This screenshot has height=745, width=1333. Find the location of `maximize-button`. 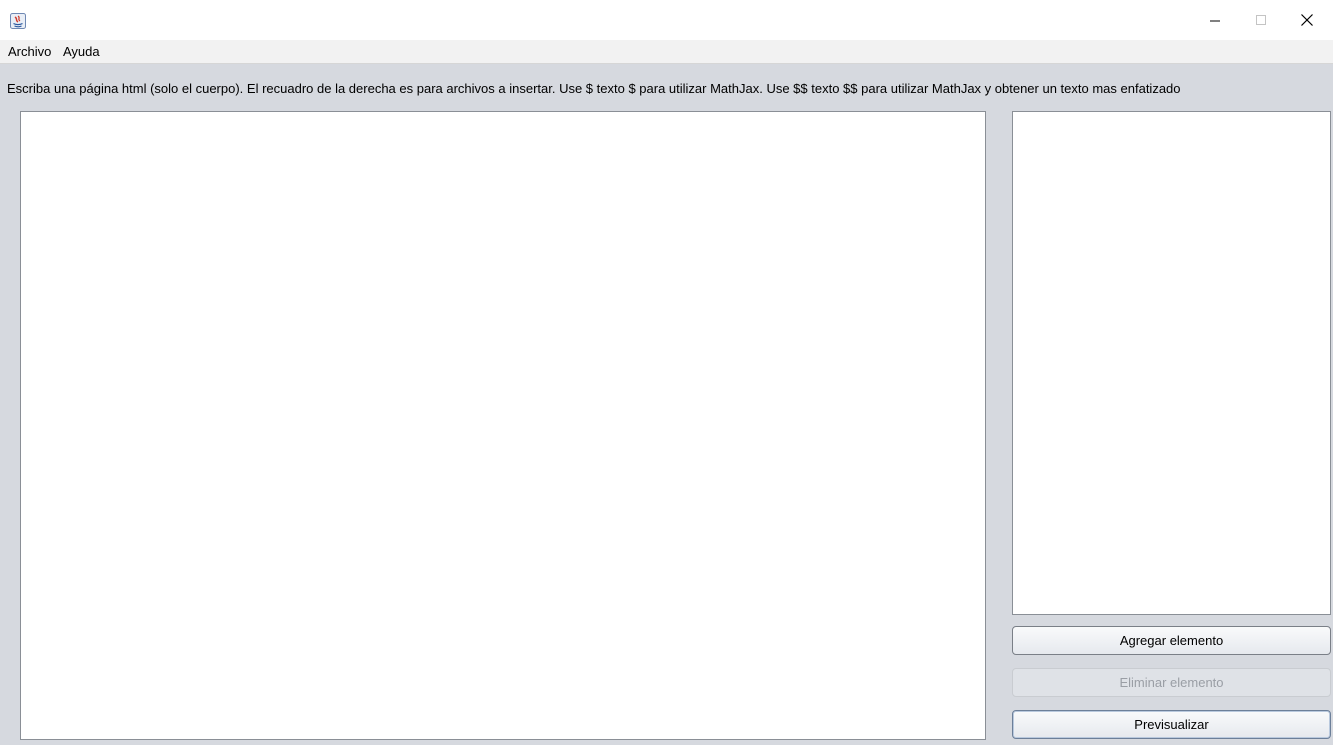

maximize-button is located at coordinates (1261, 20).